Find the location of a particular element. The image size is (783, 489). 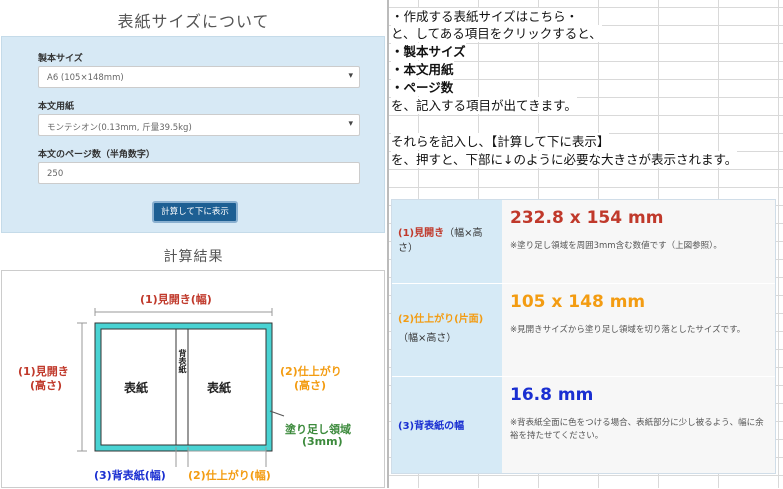

binding-size-label: 製本サイズ is located at coordinates (60, 59).